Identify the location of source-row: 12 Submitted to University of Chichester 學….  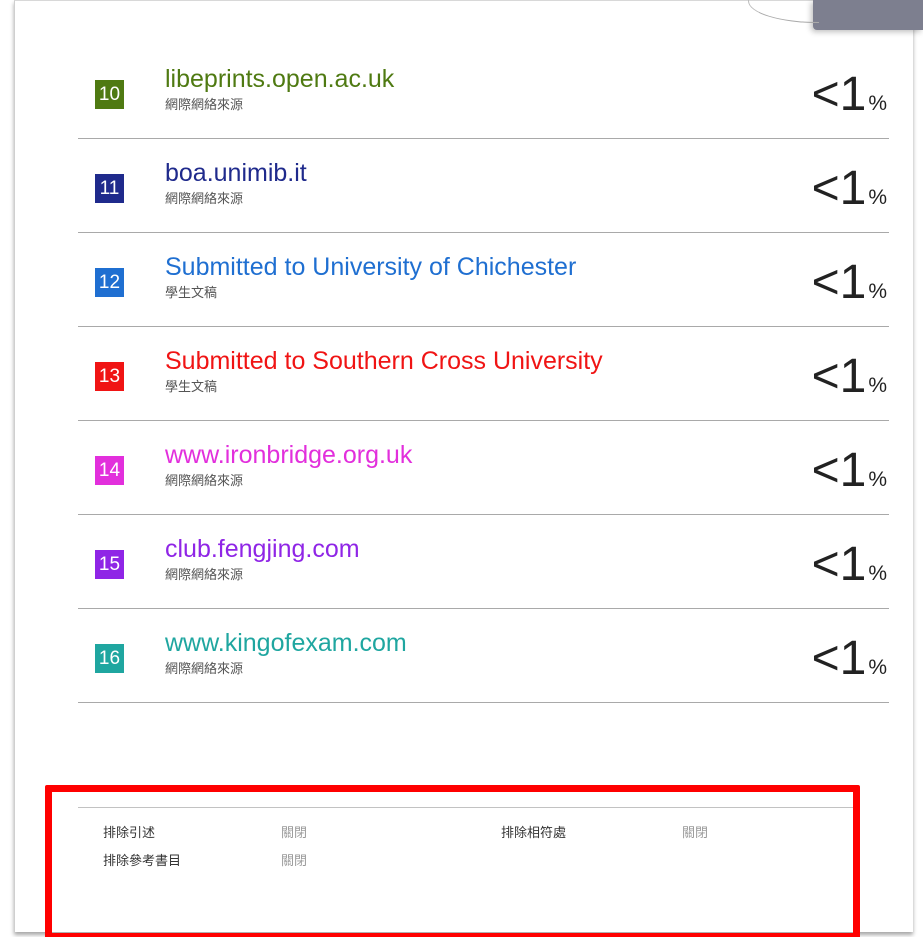
(483, 280).